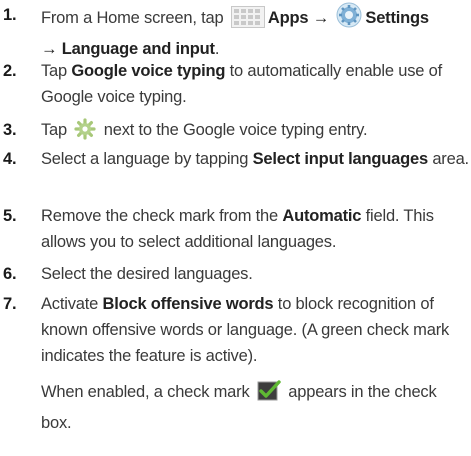 The width and height of the screenshot is (471, 456). What do you see at coordinates (397, 18) in the screenshot?
I see `settings-label: Settings` at bounding box center [397, 18].